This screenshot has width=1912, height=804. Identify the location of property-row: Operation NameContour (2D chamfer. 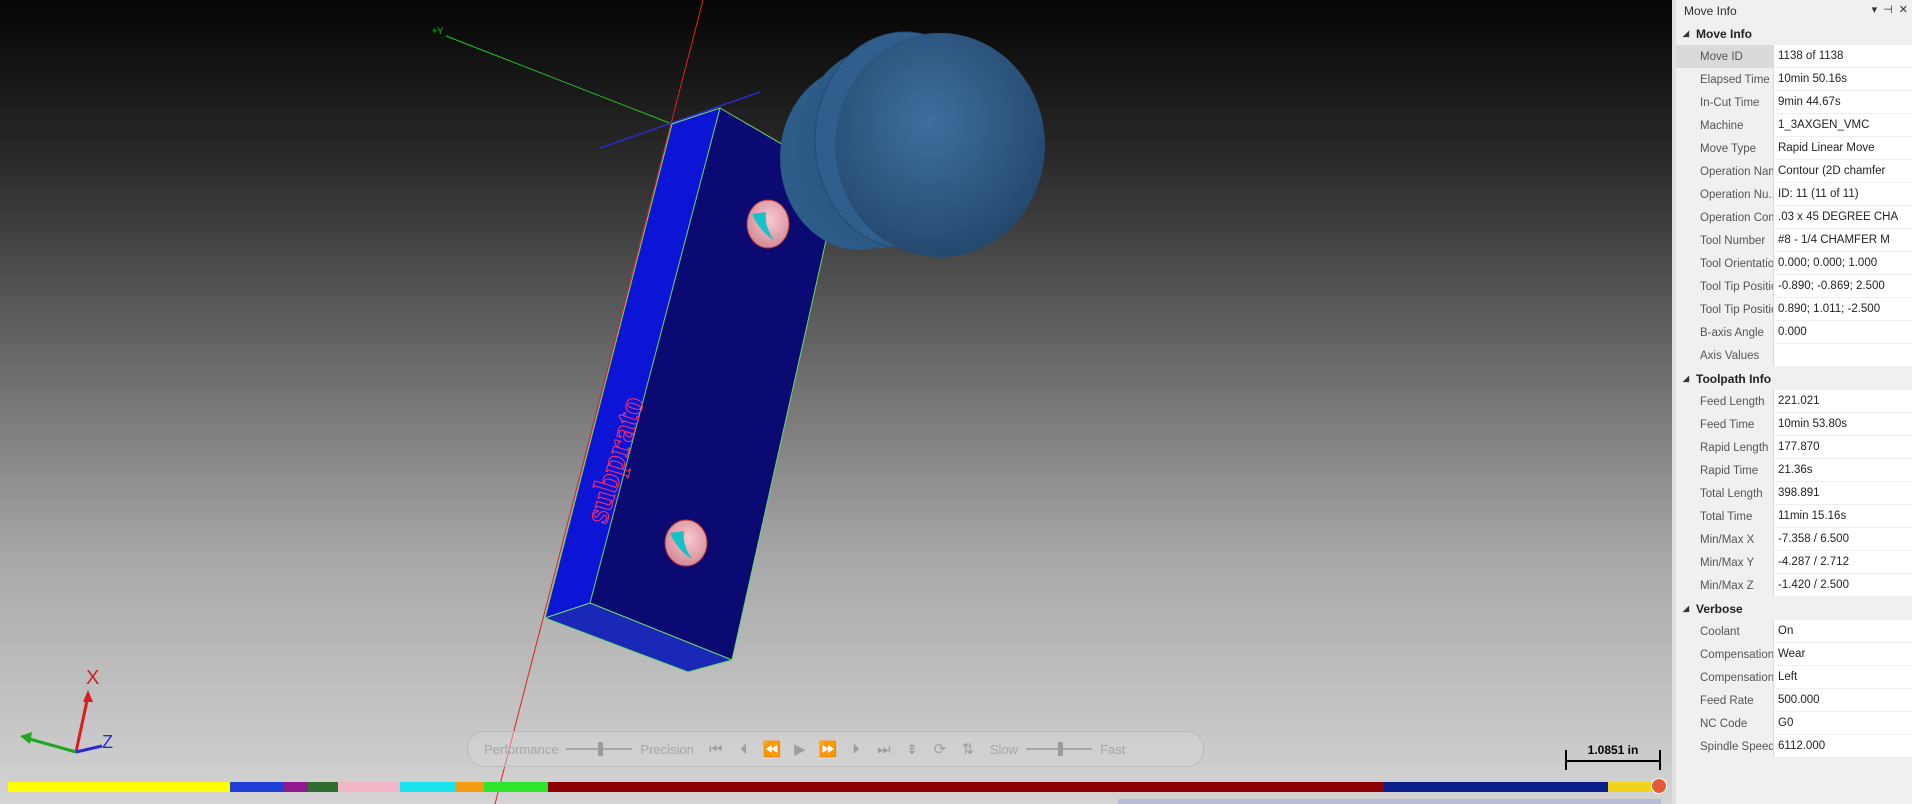
(1794, 171).